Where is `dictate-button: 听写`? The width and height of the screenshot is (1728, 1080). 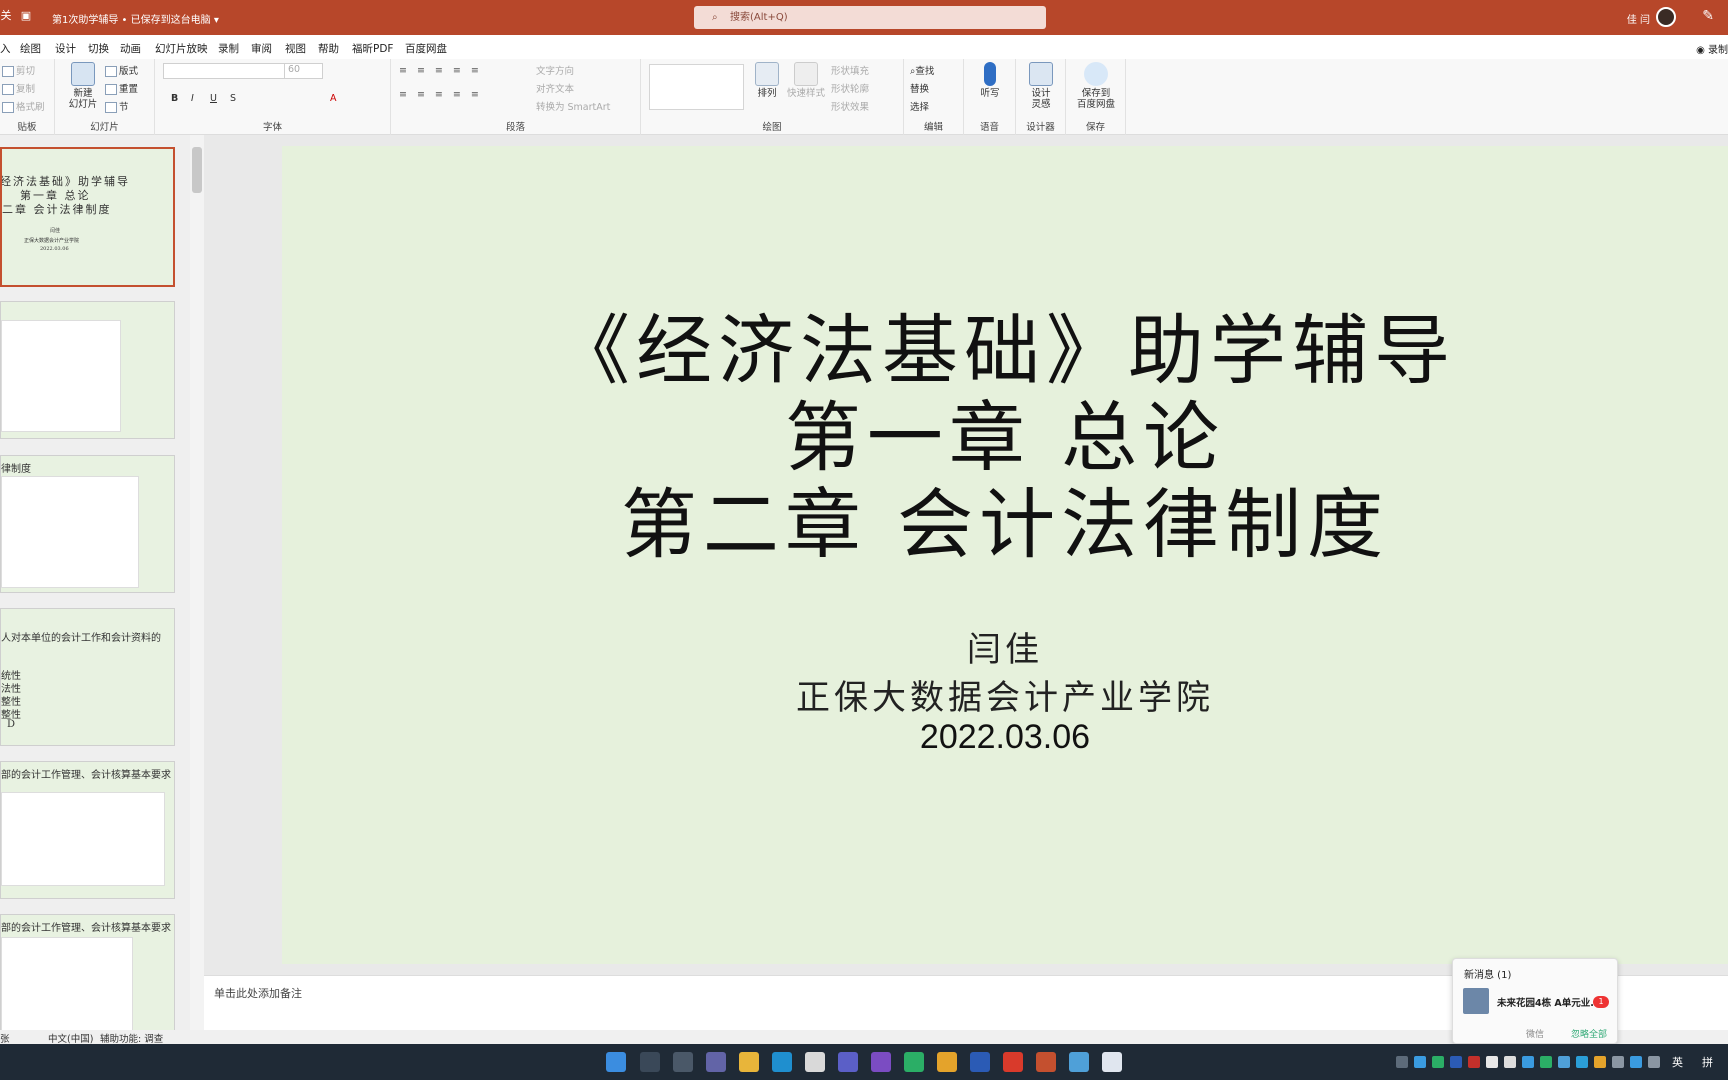
dictate-button: 听写 is located at coordinates (990, 80).